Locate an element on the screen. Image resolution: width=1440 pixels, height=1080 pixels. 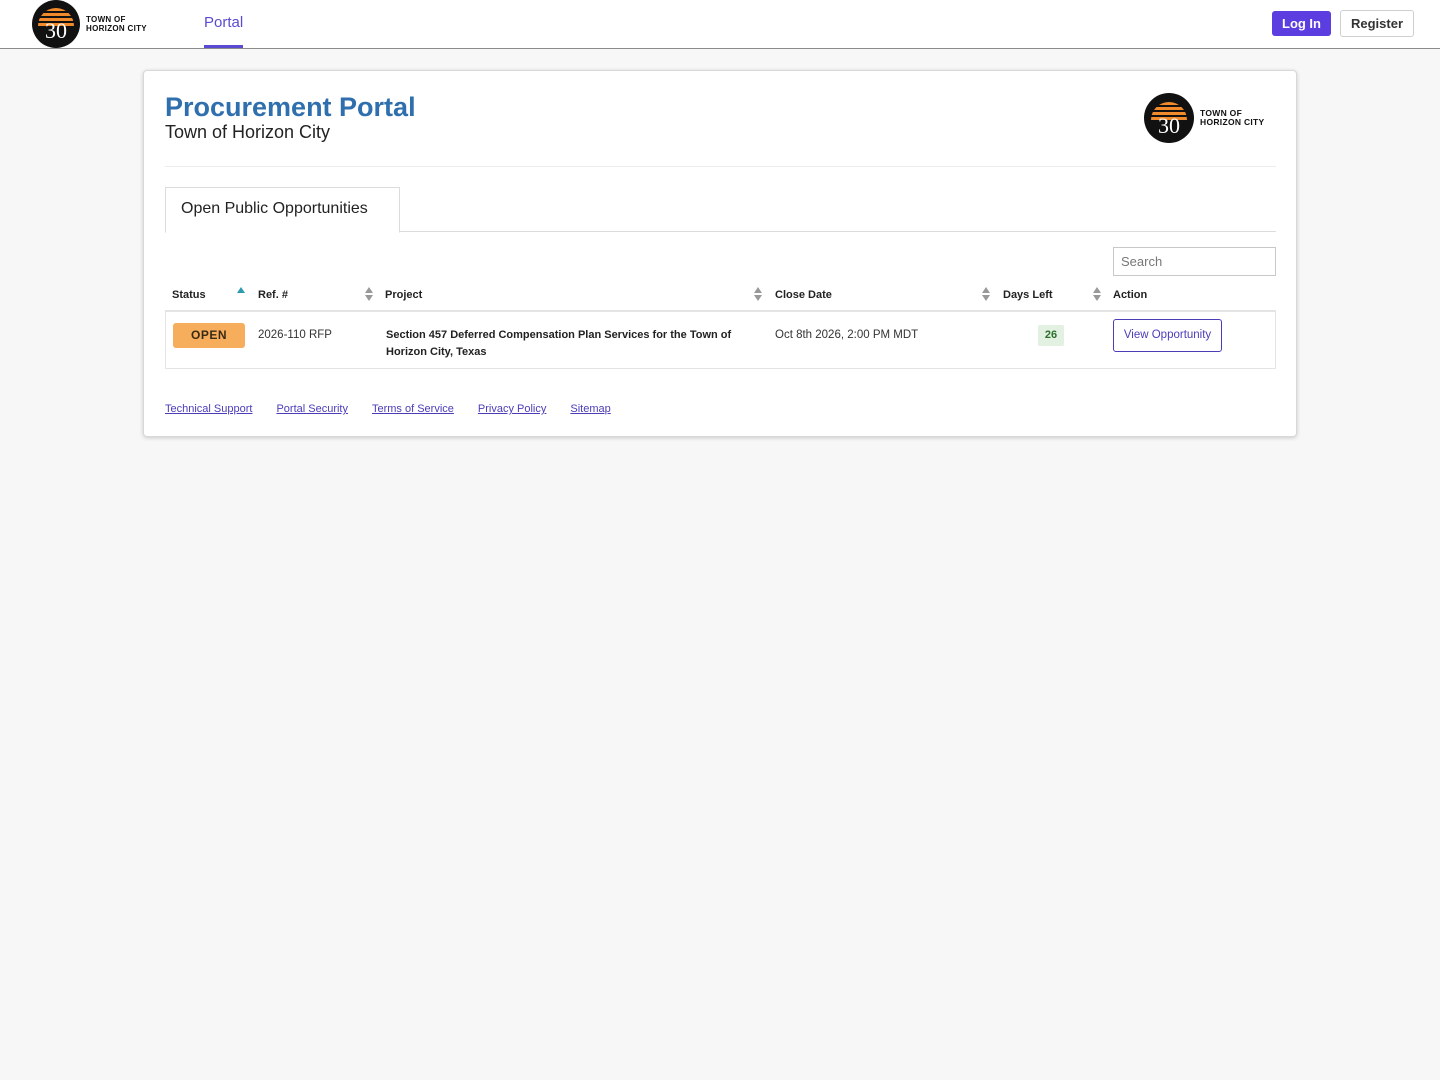
footer-link-sitemap: Sitemap is located at coordinates (590, 409).